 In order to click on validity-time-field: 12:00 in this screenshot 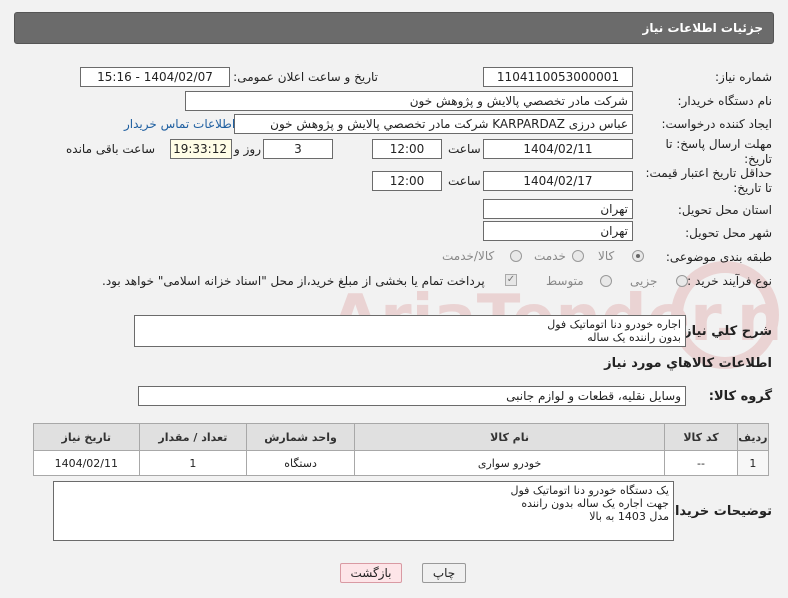, I will do `click(407, 181)`.